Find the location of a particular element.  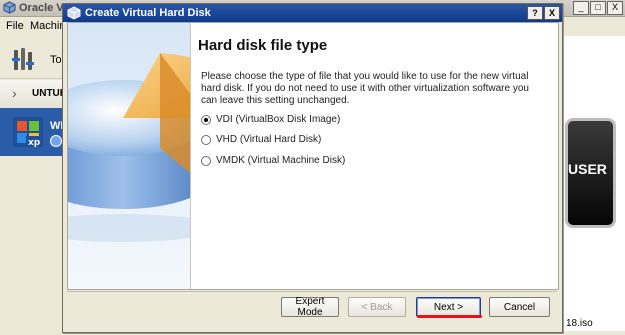

option-vdi: VDI (VirtualBox Disk Image) is located at coordinates (270, 119).